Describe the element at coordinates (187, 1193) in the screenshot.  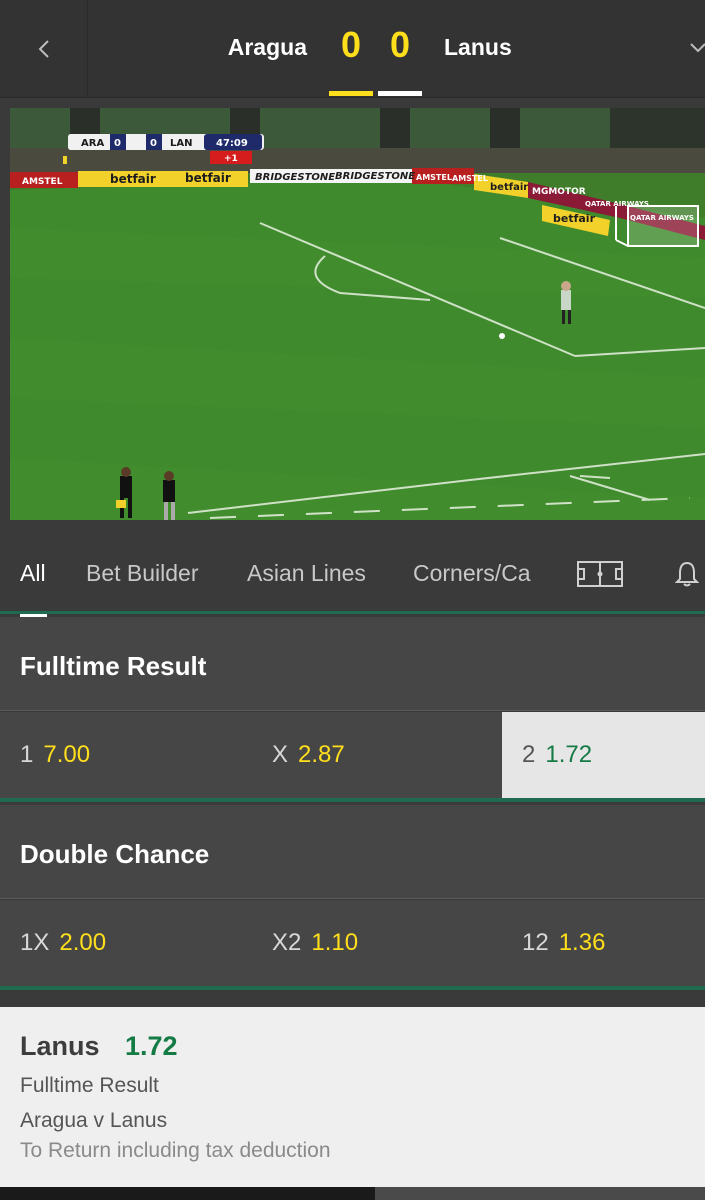
I see `bottom-bar-left` at that location.